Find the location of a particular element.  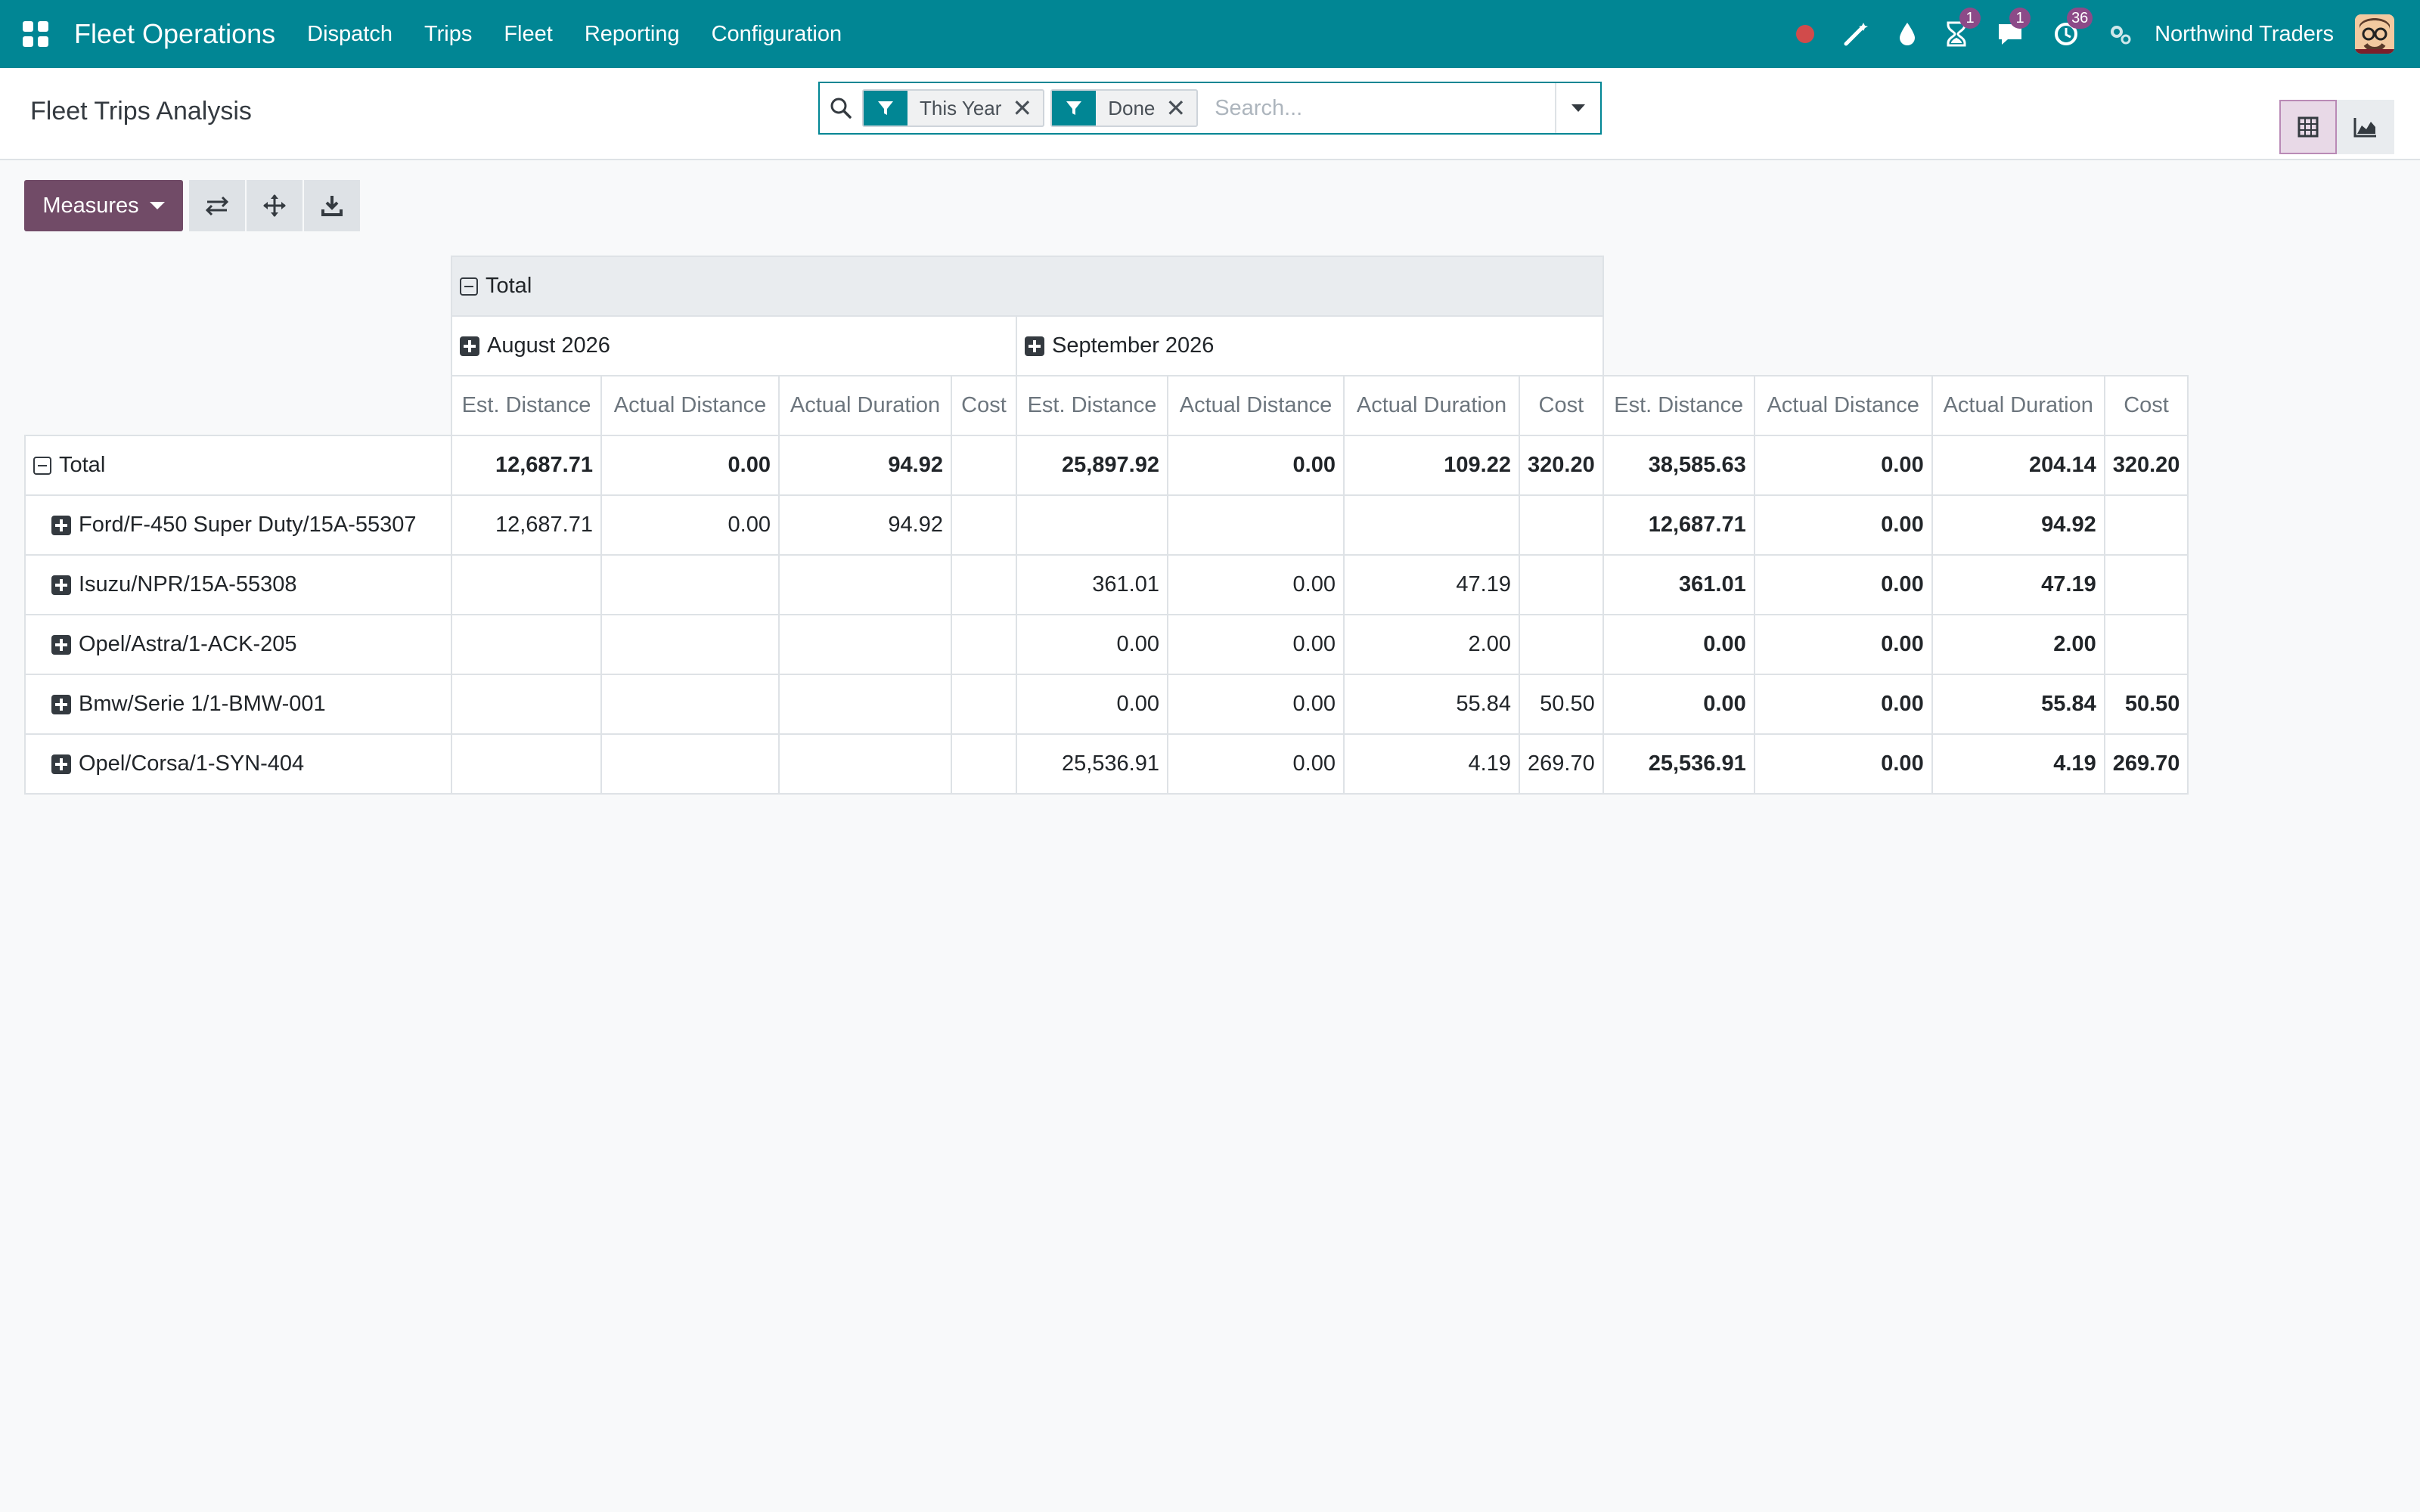

row-header-total: Total is located at coordinates (238, 465).